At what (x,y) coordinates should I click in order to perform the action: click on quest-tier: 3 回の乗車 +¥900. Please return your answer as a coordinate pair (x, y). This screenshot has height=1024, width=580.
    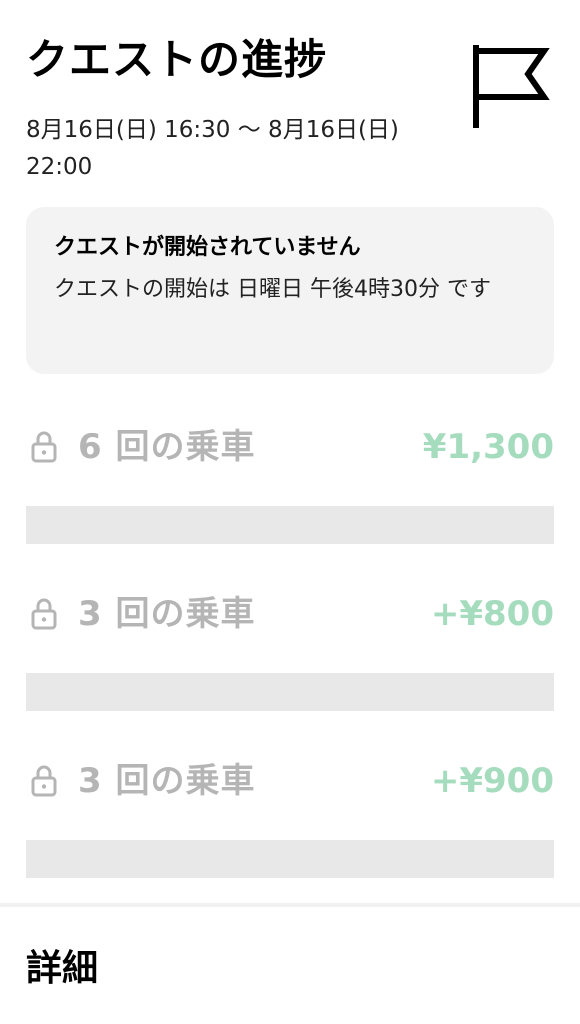
    Looking at the image, I should click on (290, 815).